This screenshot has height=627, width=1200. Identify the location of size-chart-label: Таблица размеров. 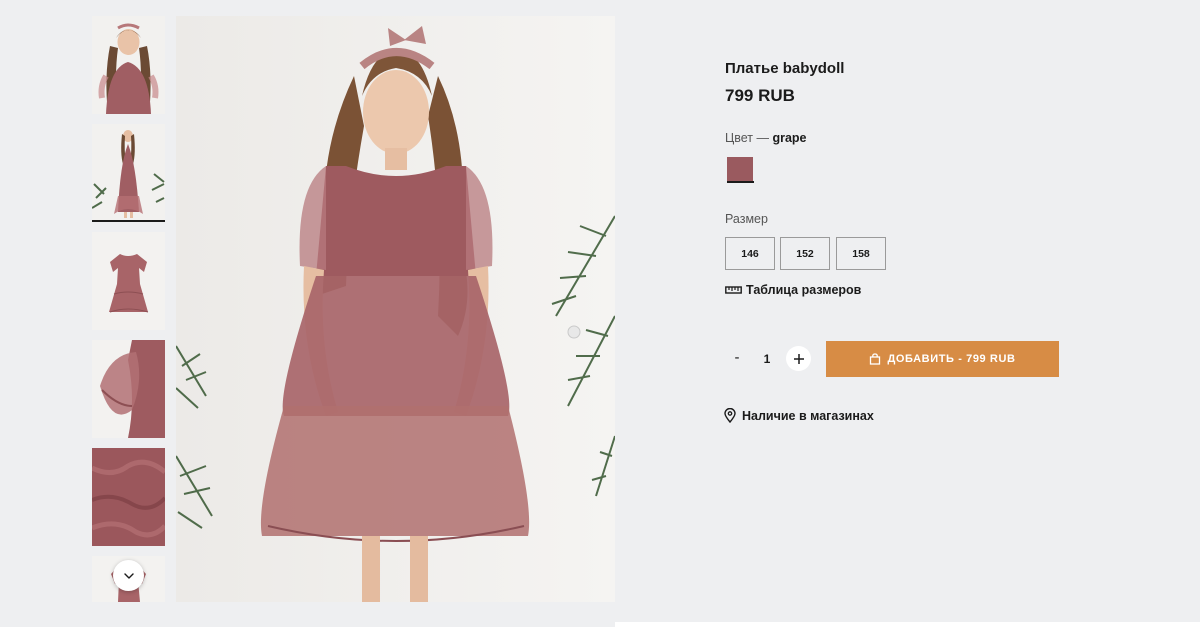
(804, 290).